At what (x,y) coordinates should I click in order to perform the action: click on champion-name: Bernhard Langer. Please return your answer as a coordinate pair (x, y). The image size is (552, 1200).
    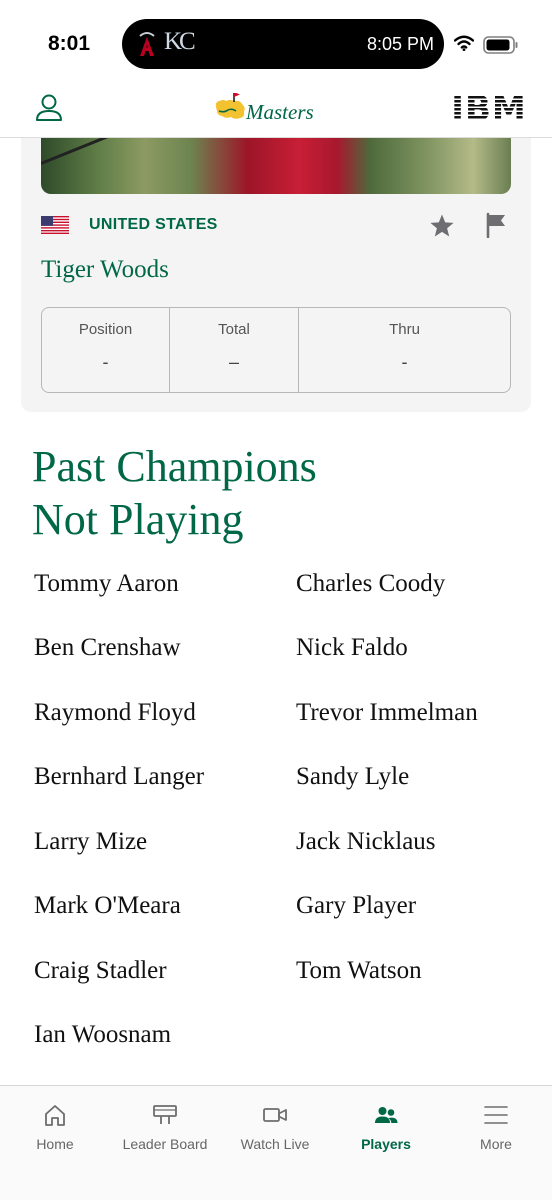
    Looking at the image, I should click on (119, 777).